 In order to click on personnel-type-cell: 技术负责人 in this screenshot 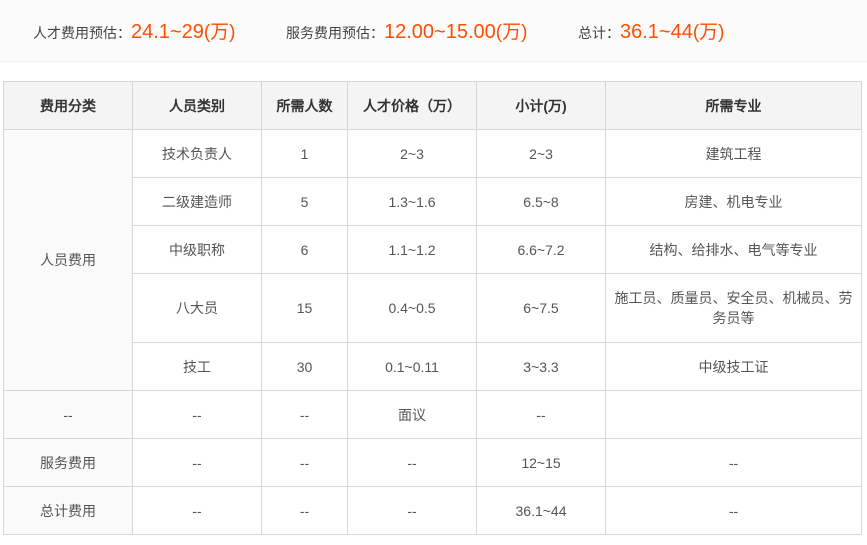, I will do `click(197, 153)`.